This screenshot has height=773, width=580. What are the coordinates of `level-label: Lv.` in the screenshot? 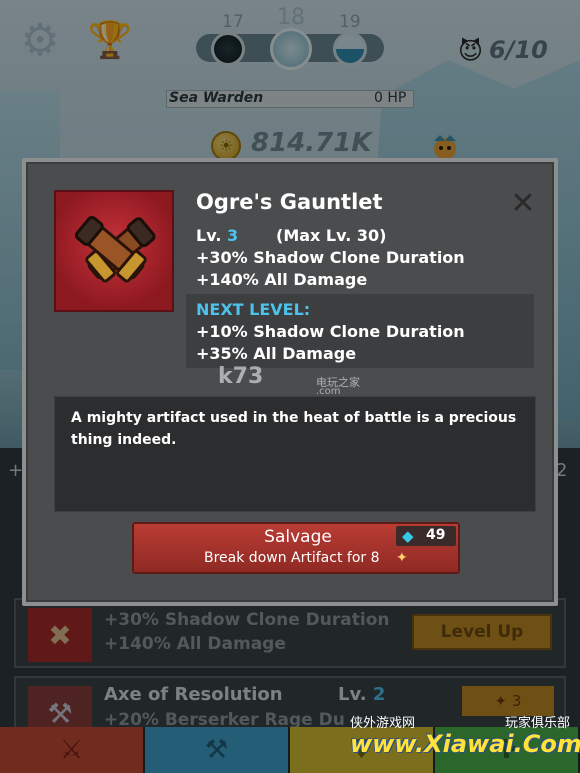 It's located at (209, 235).